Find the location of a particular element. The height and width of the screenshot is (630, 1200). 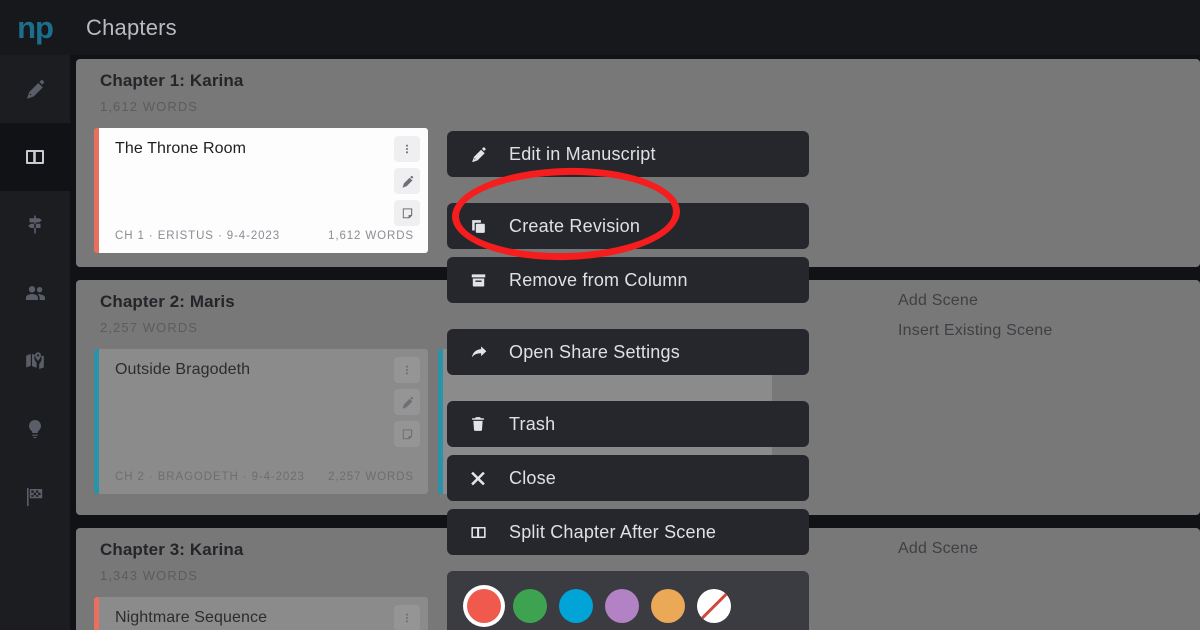

menu-item-split-chapter-after-scene: Split Chapter After Scene is located at coordinates (628, 532).